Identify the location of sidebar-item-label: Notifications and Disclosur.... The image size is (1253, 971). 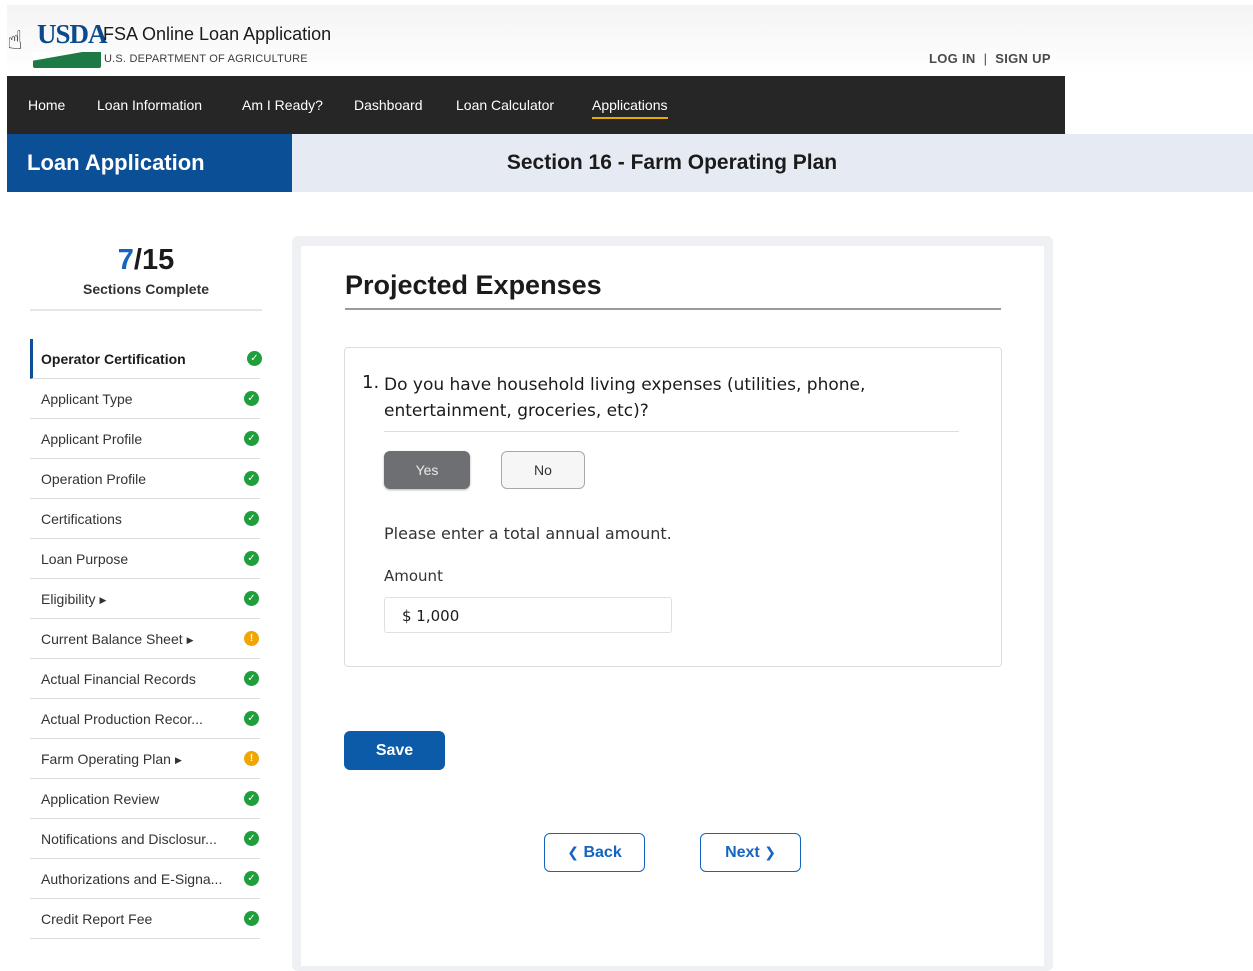
(129, 839).